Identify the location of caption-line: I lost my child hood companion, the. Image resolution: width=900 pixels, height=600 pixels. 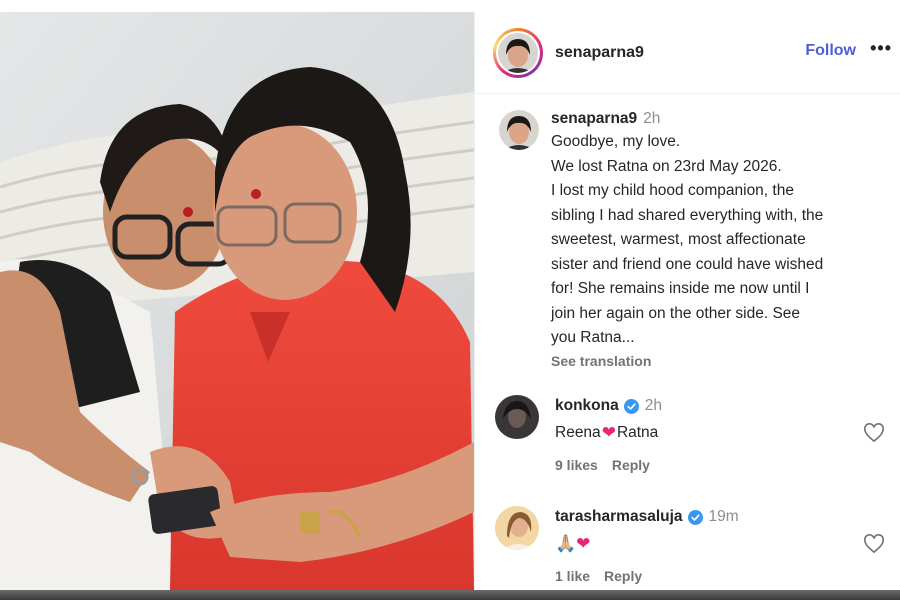
(672, 190).